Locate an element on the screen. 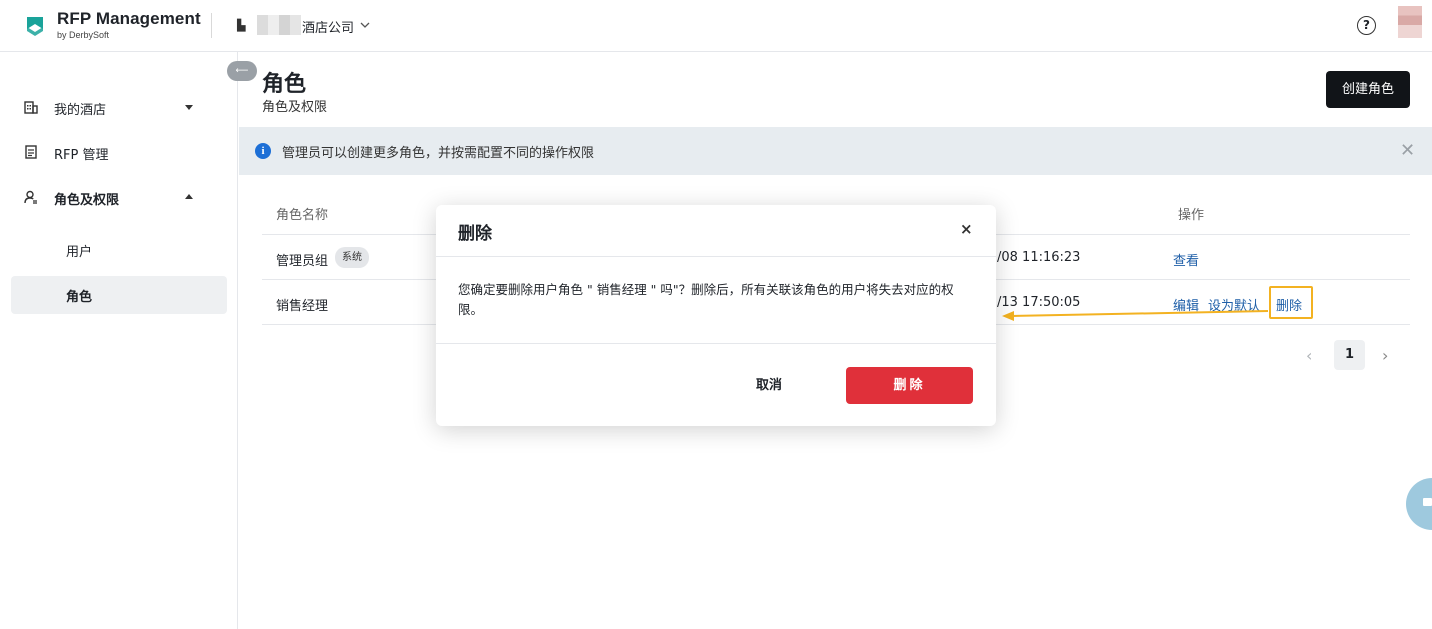  dialog-header: 删除 × is located at coordinates (716, 231).